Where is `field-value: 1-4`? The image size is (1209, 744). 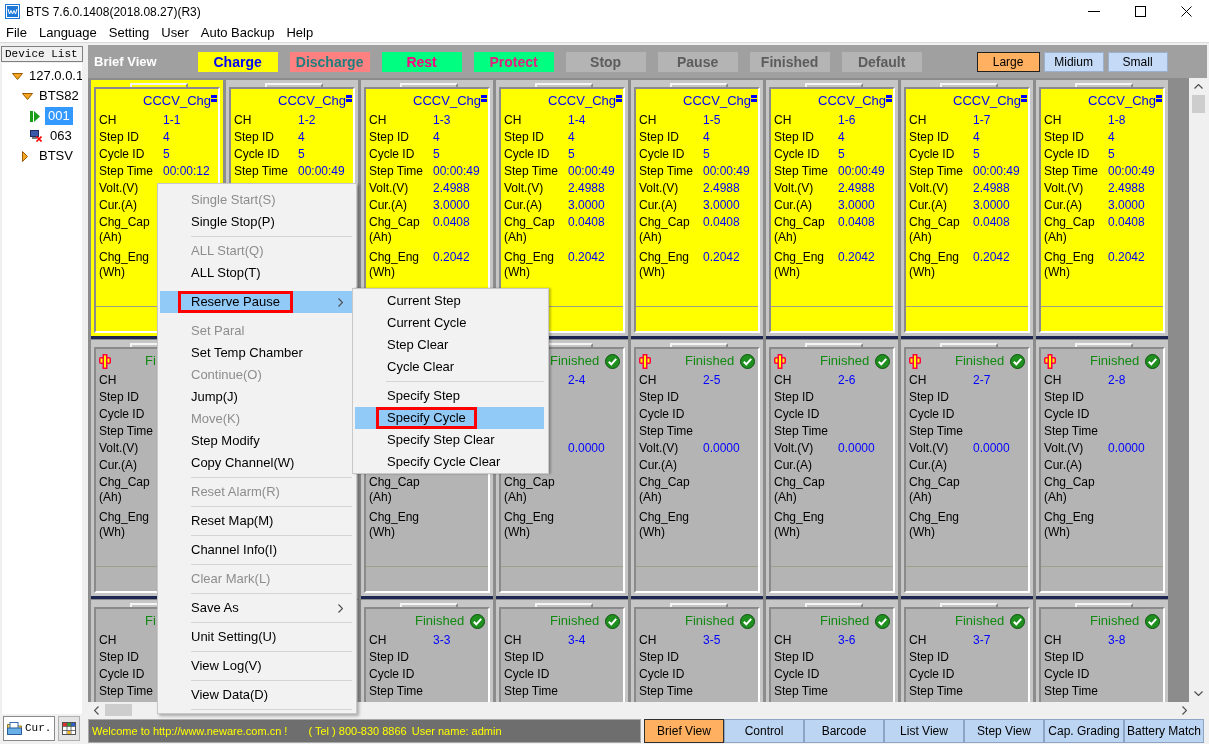 field-value: 1-4 is located at coordinates (577, 120).